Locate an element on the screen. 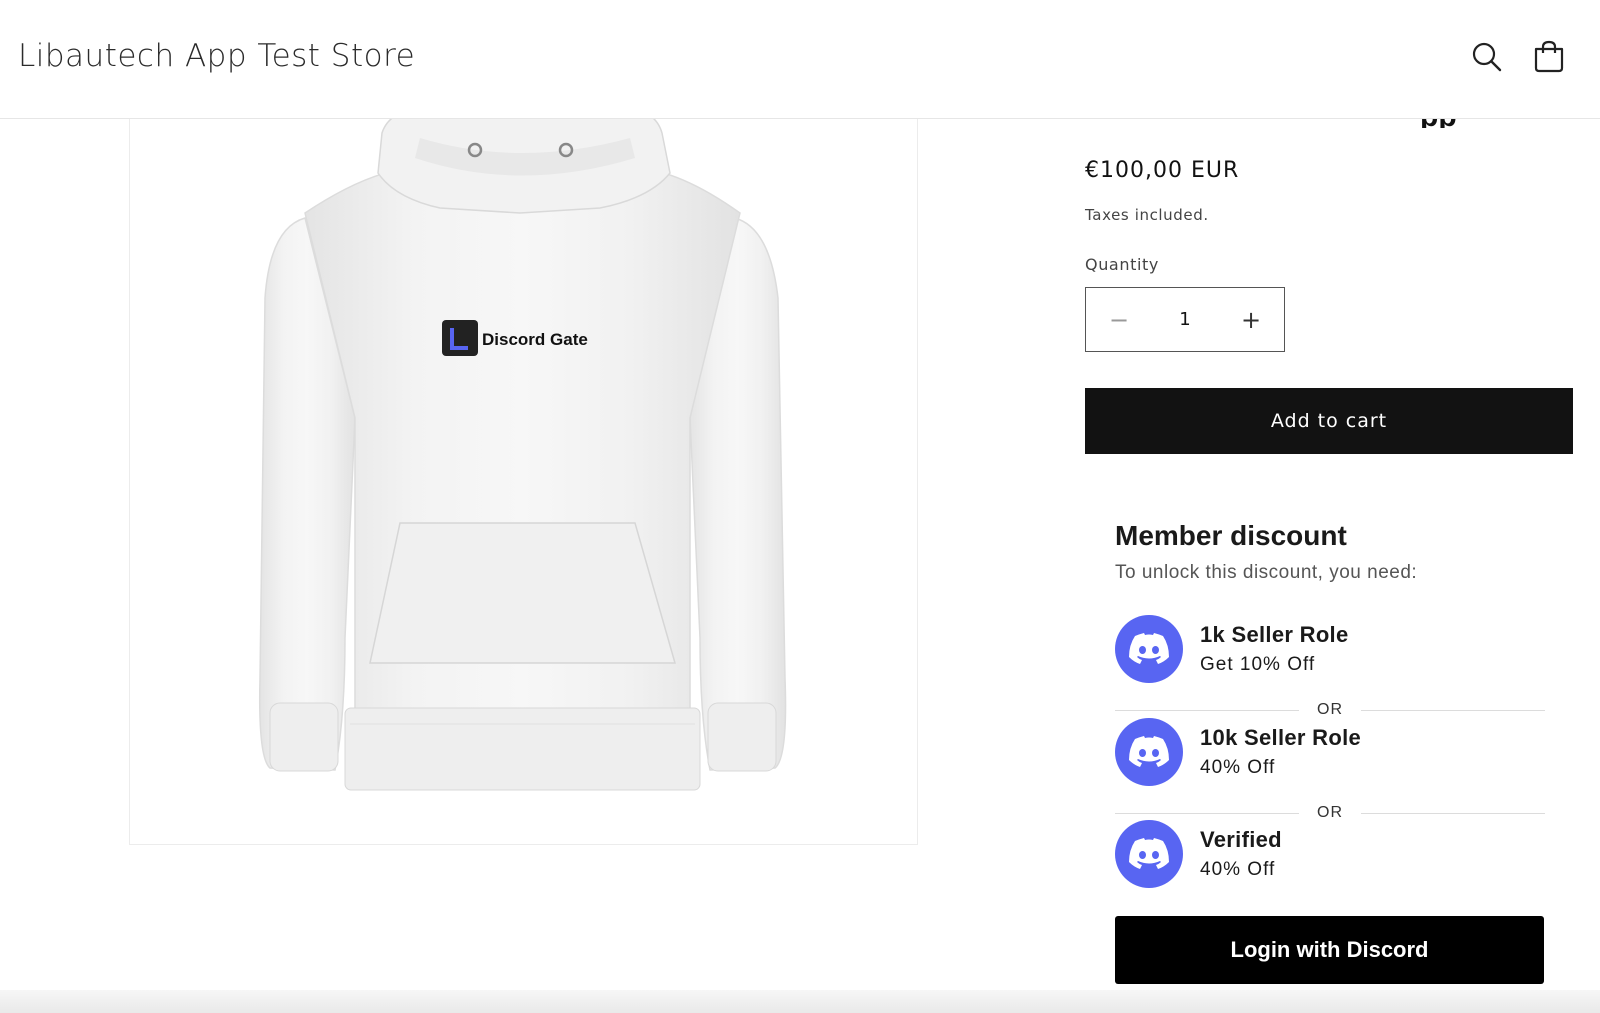 This screenshot has height=1013, width=1600. role-perk: Get 10% Off is located at coordinates (1258, 664).